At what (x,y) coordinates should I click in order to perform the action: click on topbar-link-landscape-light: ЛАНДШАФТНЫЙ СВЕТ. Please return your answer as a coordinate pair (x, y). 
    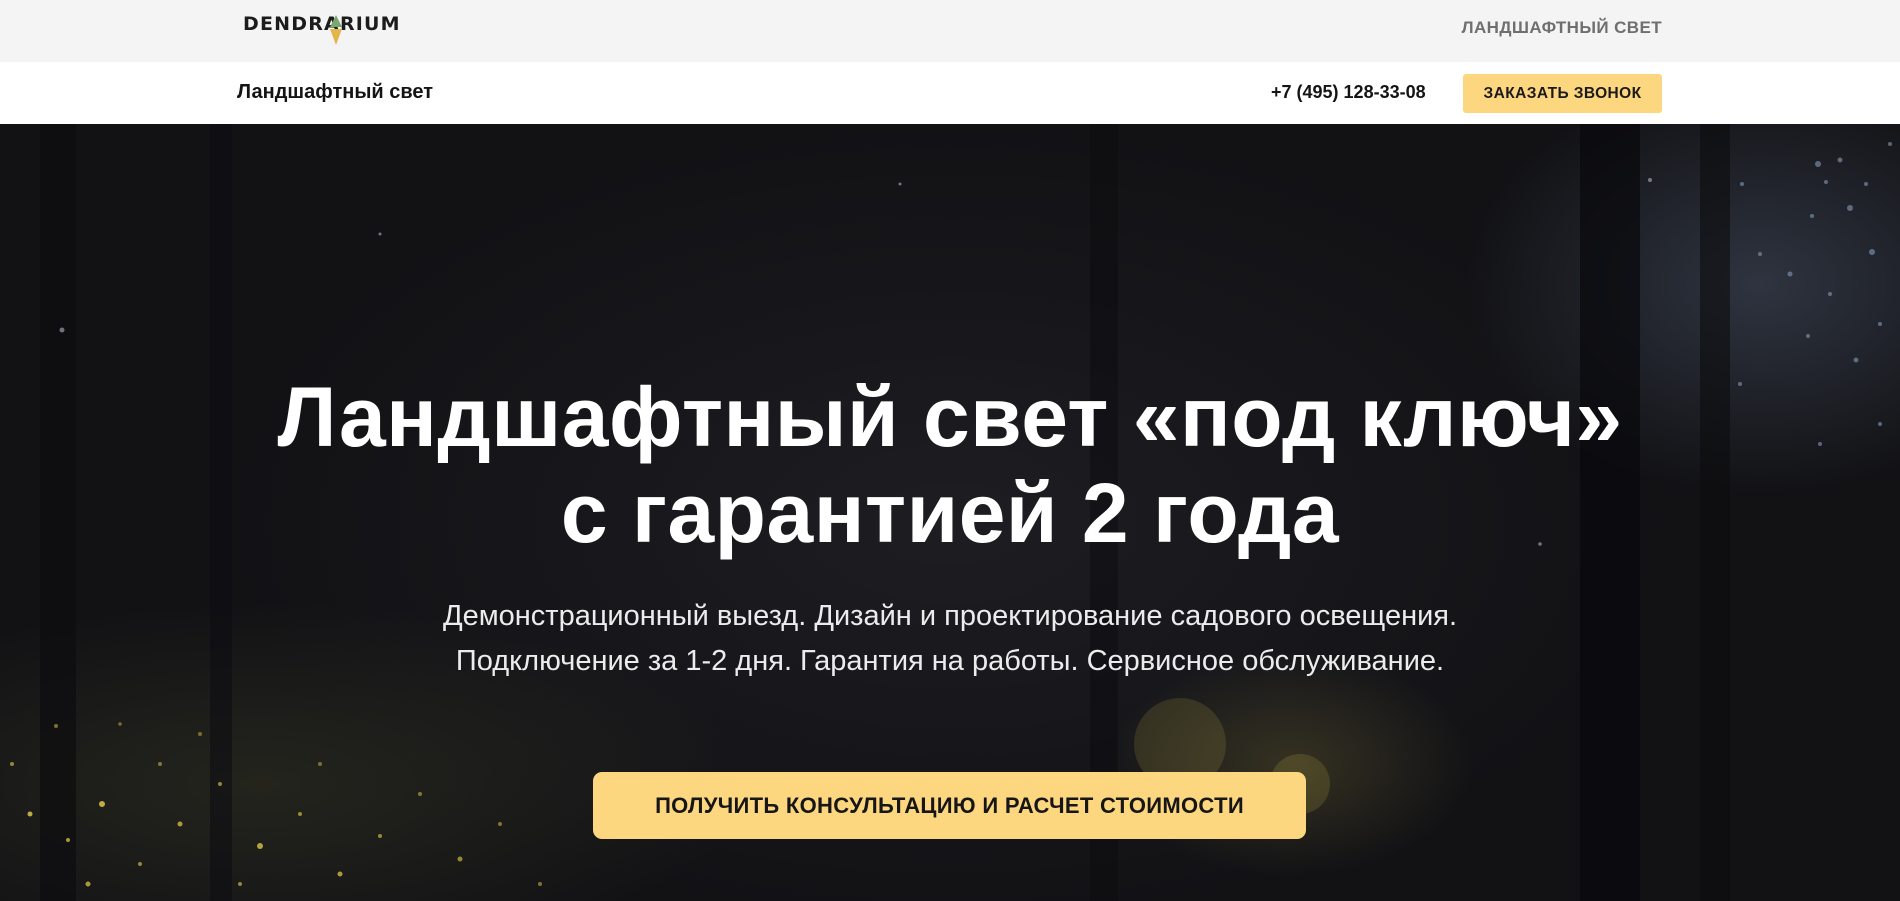
    Looking at the image, I should click on (1562, 28).